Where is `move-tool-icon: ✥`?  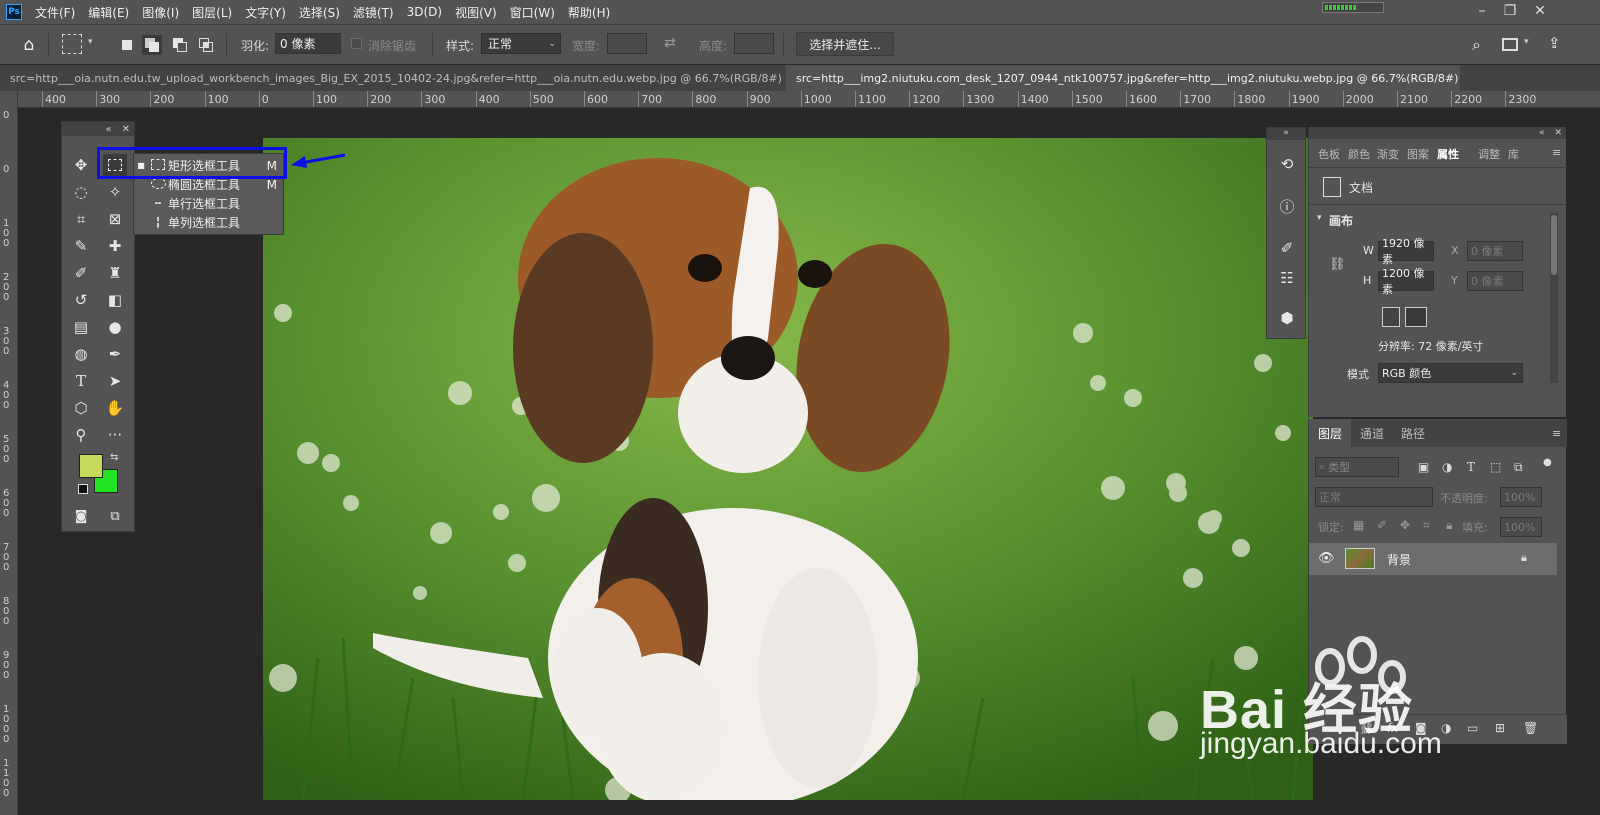 move-tool-icon: ✥ is located at coordinates (81, 165).